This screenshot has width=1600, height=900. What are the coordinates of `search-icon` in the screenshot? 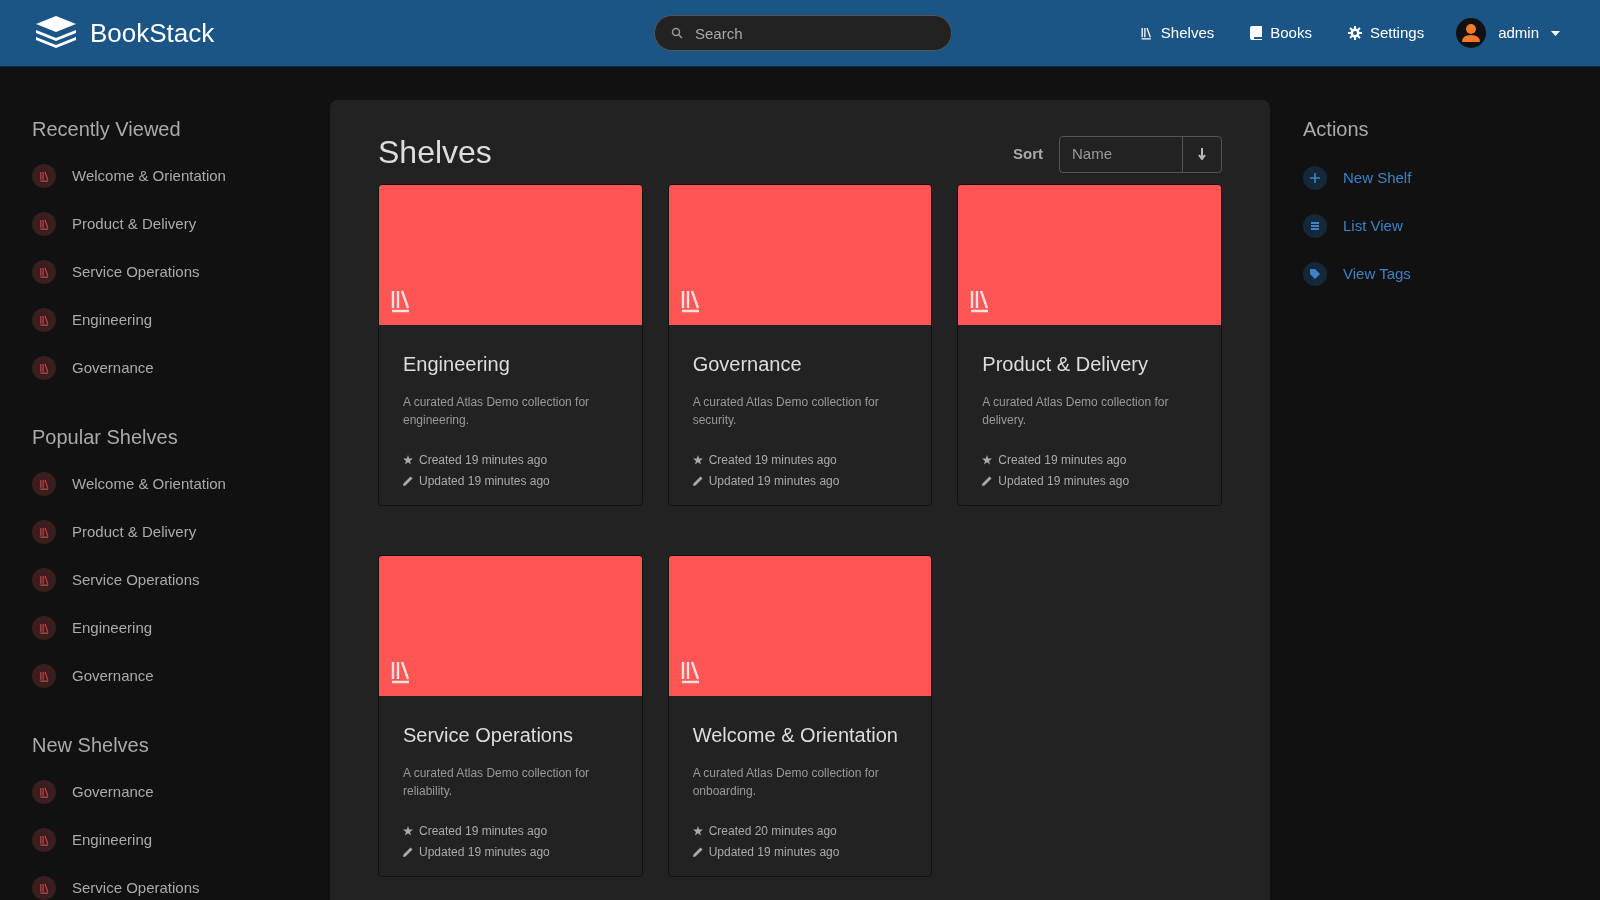 It's located at (677, 33).